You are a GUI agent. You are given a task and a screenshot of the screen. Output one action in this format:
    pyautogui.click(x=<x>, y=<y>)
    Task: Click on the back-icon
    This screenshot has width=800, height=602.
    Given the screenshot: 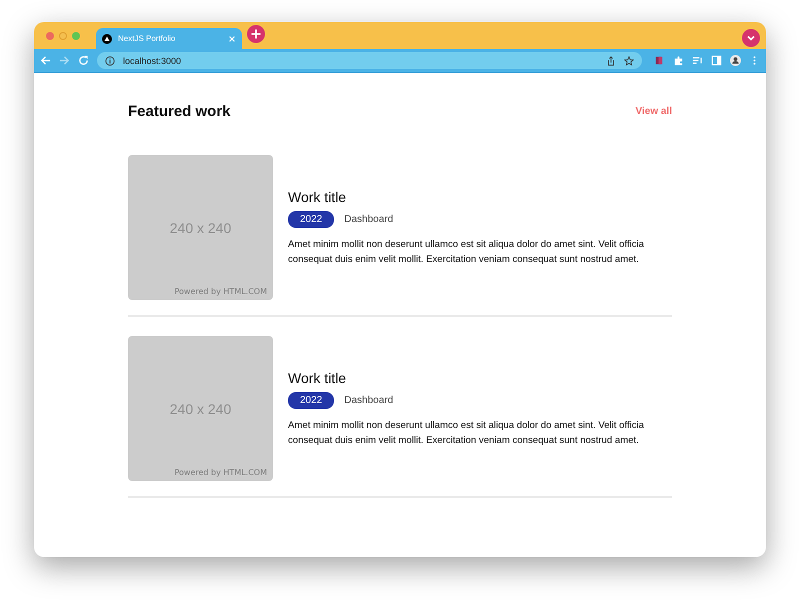 What is the action you would take?
    pyautogui.click(x=45, y=60)
    